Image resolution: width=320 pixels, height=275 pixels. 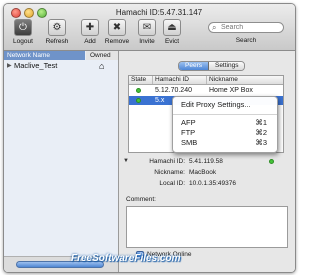 What do you see at coordinates (117, 27) in the screenshot?
I see `remove-icon: ✖` at bounding box center [117, 27].